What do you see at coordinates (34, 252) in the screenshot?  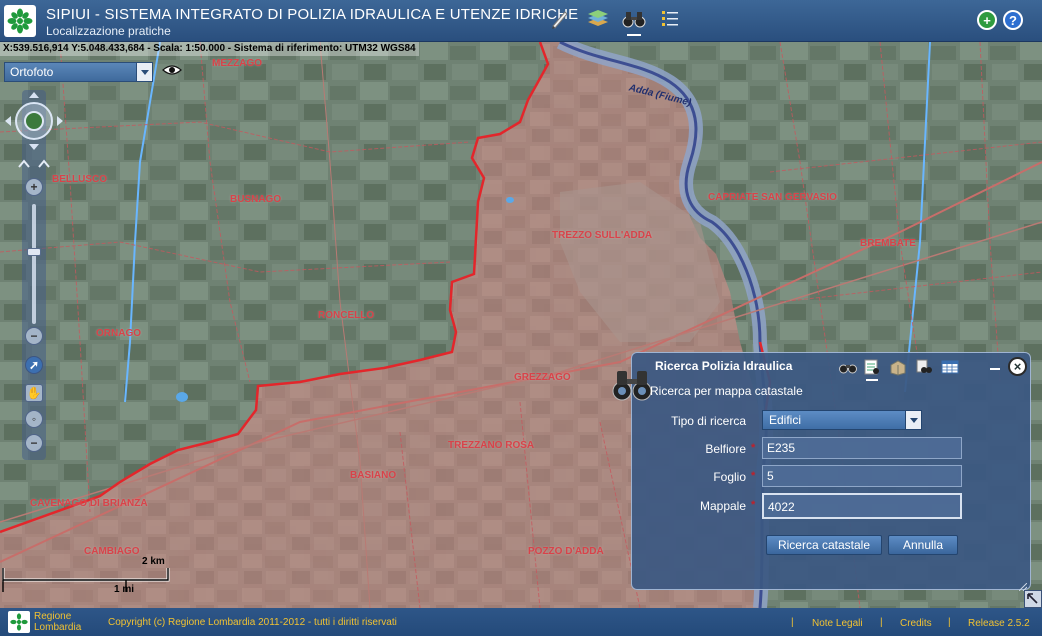 I see `zoom-slider-thumb` at bounding box center [34, 252].